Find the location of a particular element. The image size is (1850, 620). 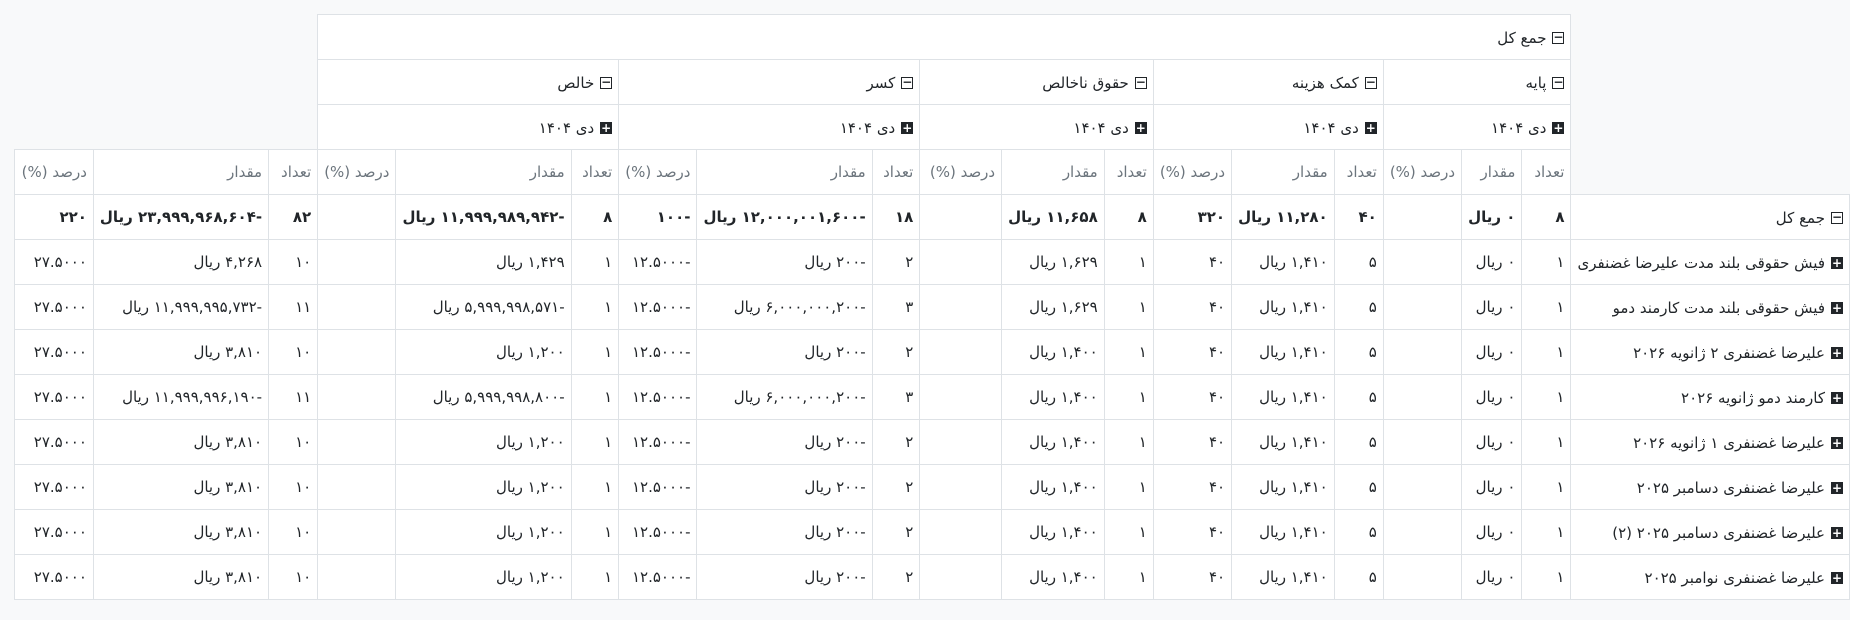

cell-percent: -۱۲.۵۰۰۰ is located at coordinates (658, 307).